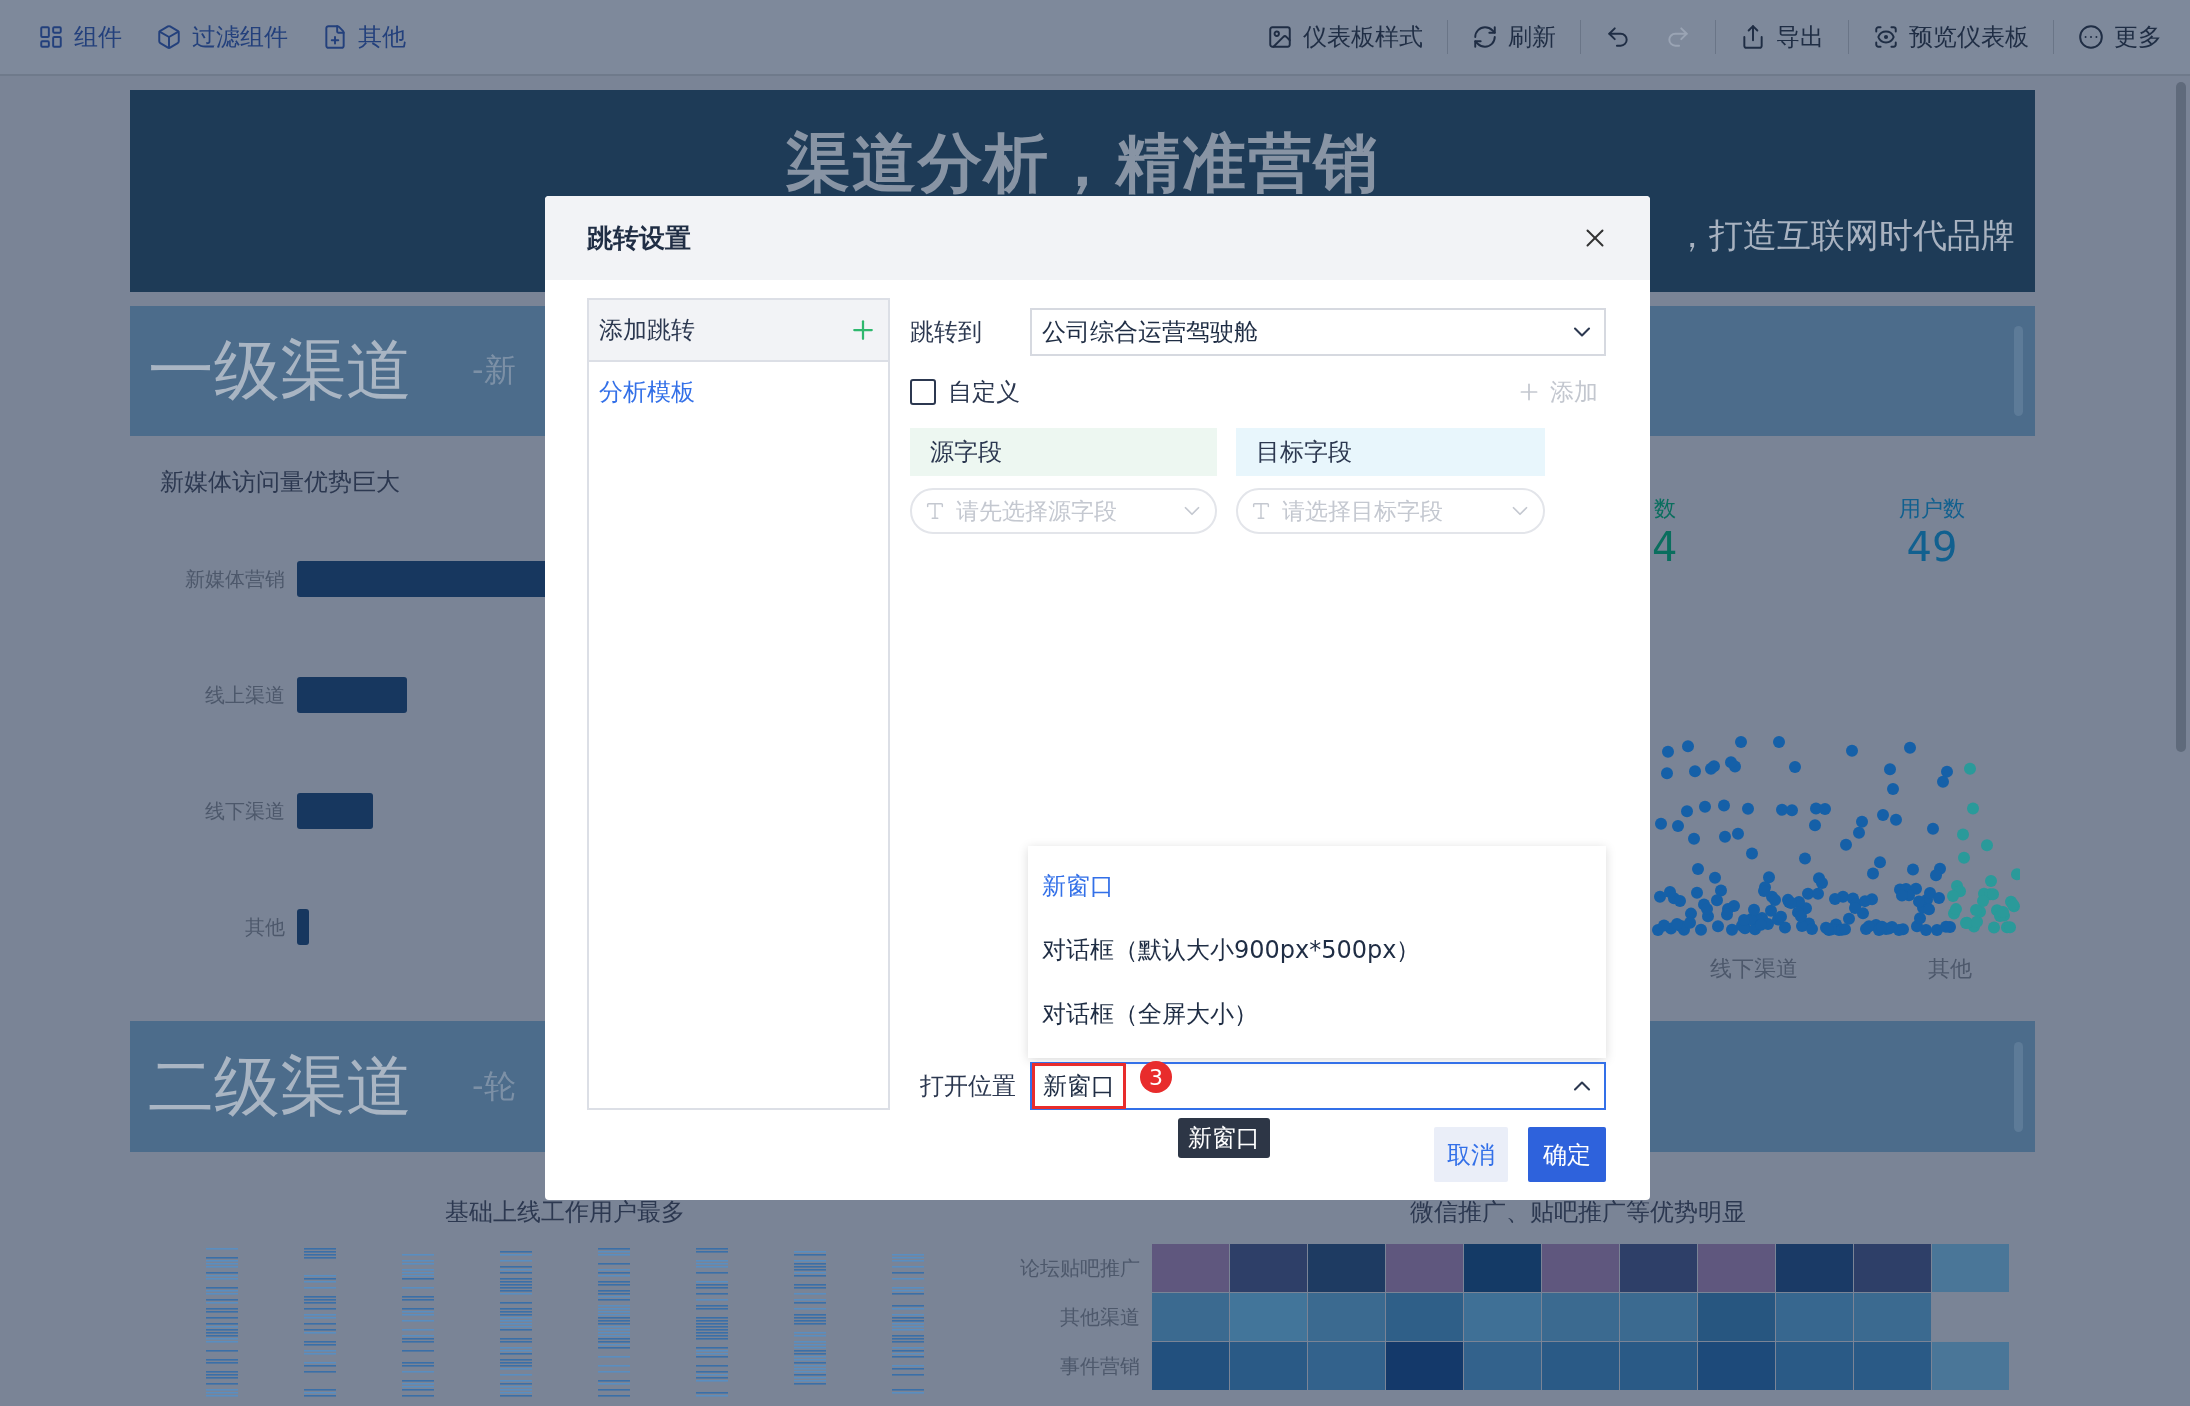 This screenshot has height=1406, width=2190. What do you see at coordinates (1390, 452) in the screenshot?
I see `column-header: 目标字段` at bounding box center [1390, 452].